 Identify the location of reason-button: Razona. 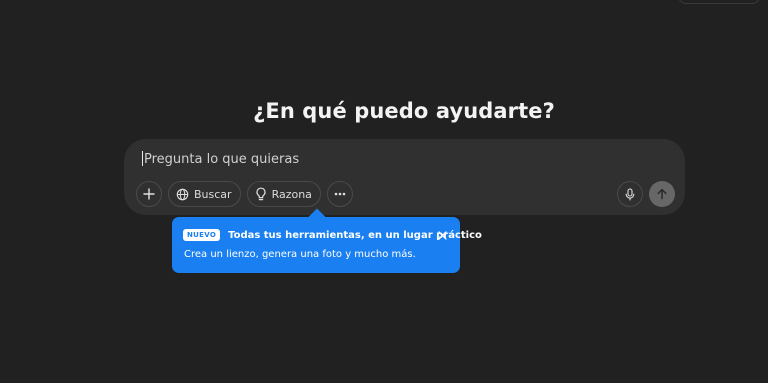
(283, 194).